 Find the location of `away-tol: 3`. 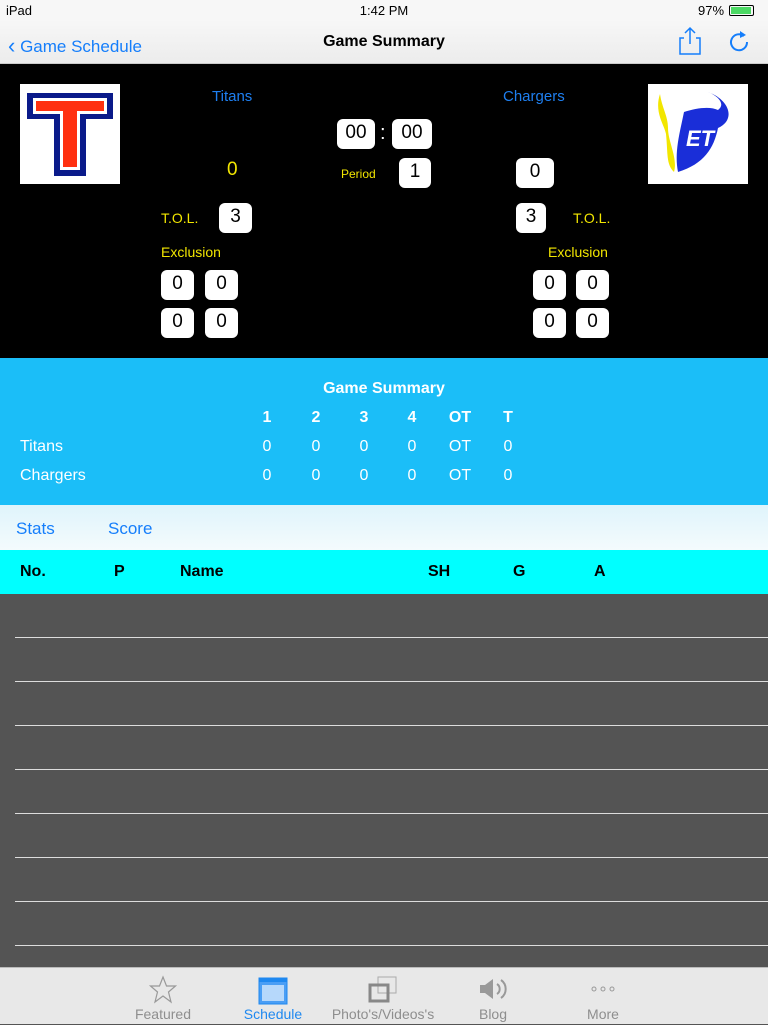

away-tol: 3 is located at coordinates (531, 218).